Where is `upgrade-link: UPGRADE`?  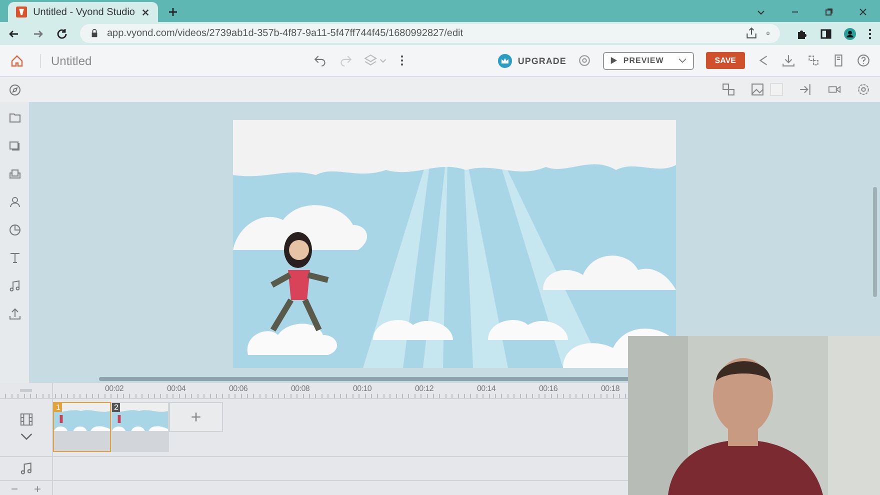 upgrade-link: UPGRADE is located at coordinates (542, 61).